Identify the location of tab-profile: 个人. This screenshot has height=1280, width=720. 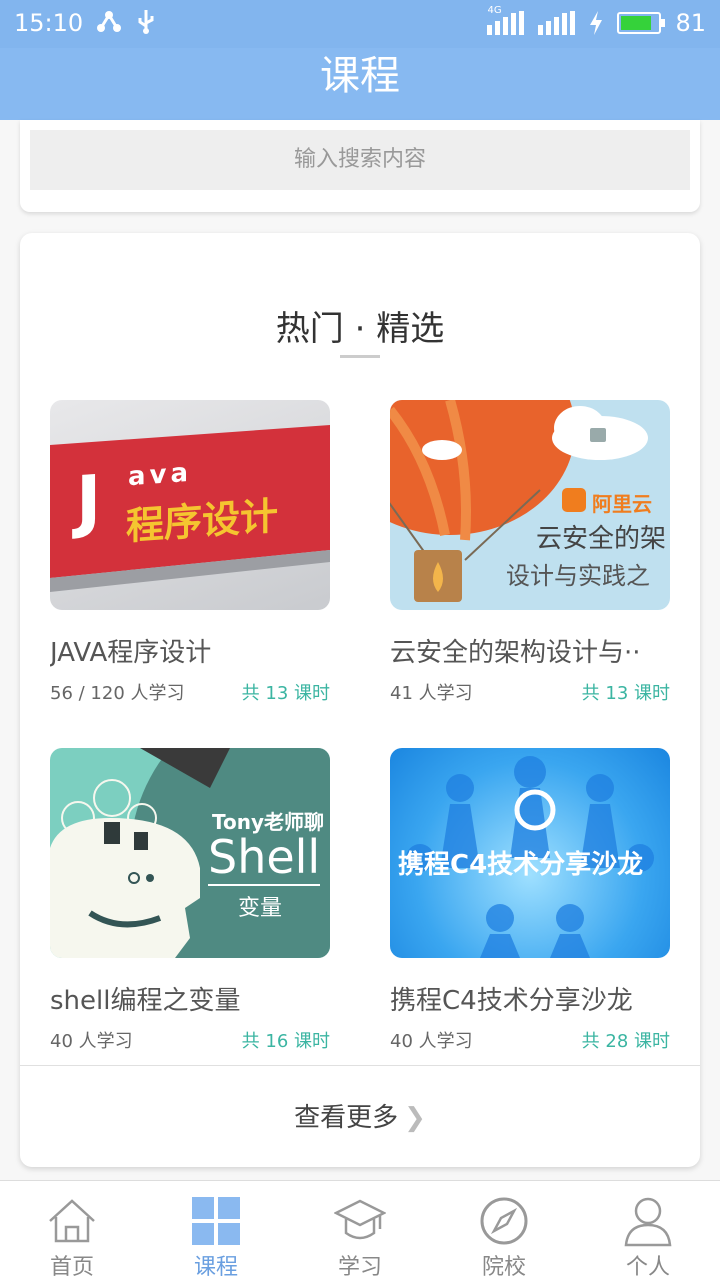
(648, 1230).